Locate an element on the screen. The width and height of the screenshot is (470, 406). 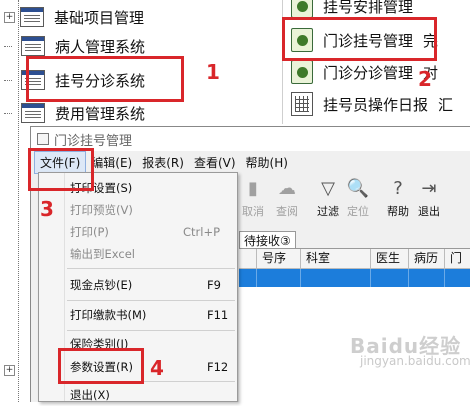
view-button: ☁ 查阅 is located at coordinates (287, 198).